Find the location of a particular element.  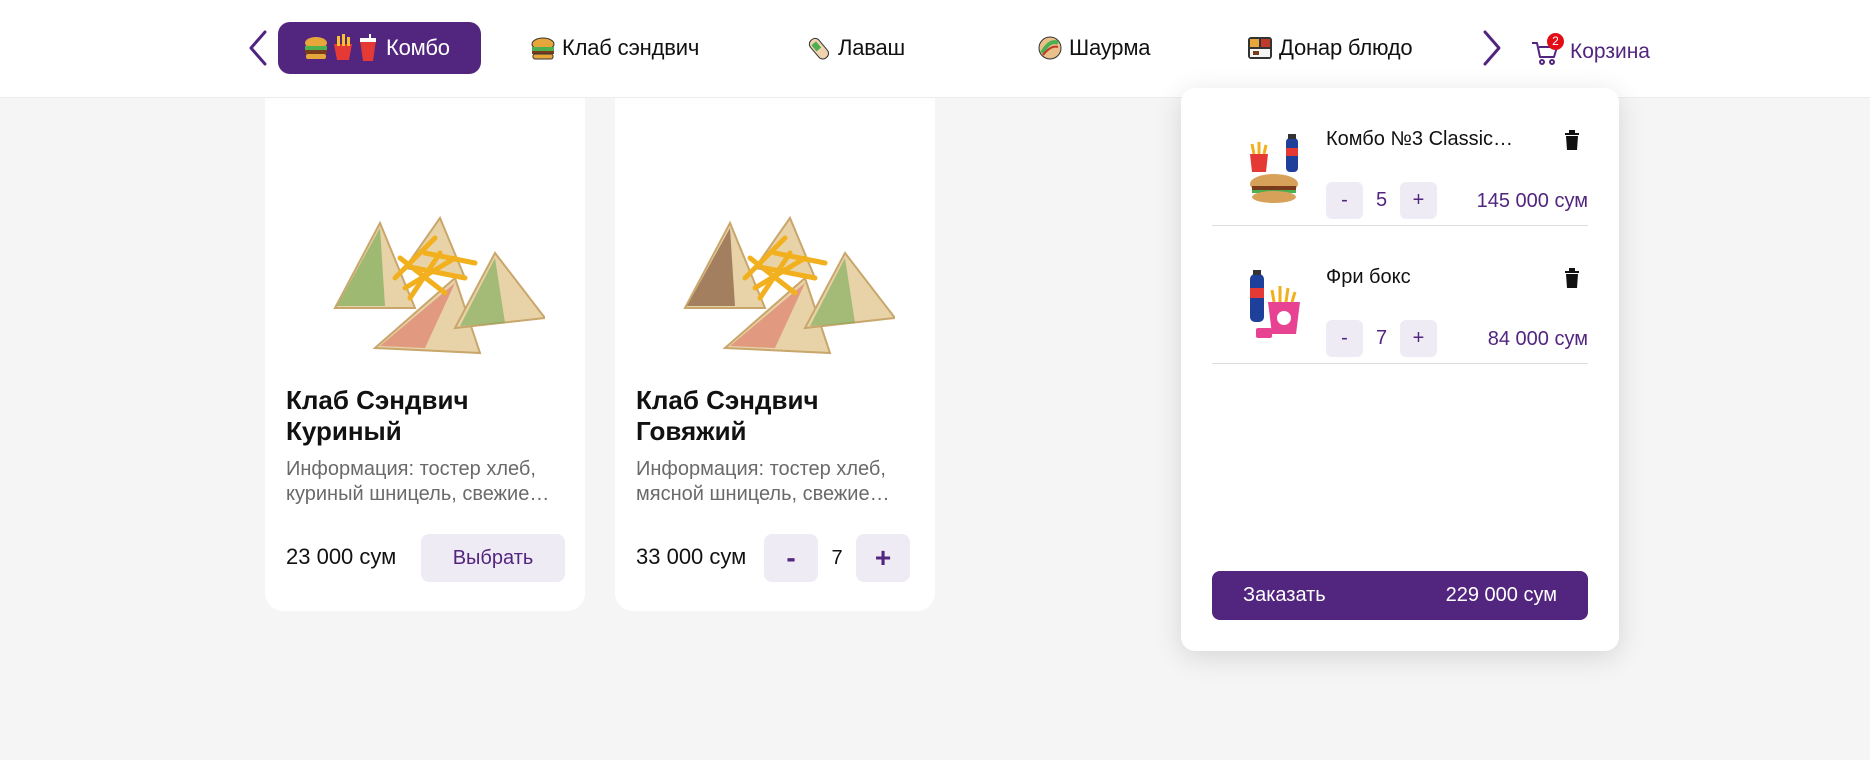

tab-lavash: Лаваш is located at coordinates (855, 48).